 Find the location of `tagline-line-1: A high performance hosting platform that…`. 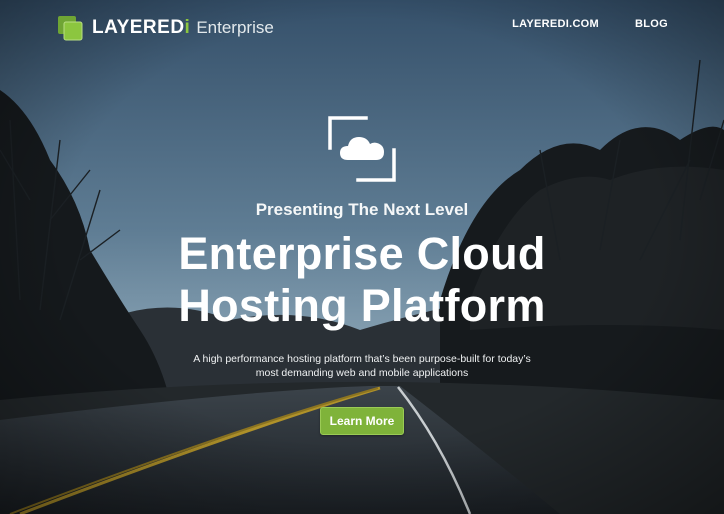

tagline-line-1: A high performance hosting platform that… is located at coordinates (362, 359).